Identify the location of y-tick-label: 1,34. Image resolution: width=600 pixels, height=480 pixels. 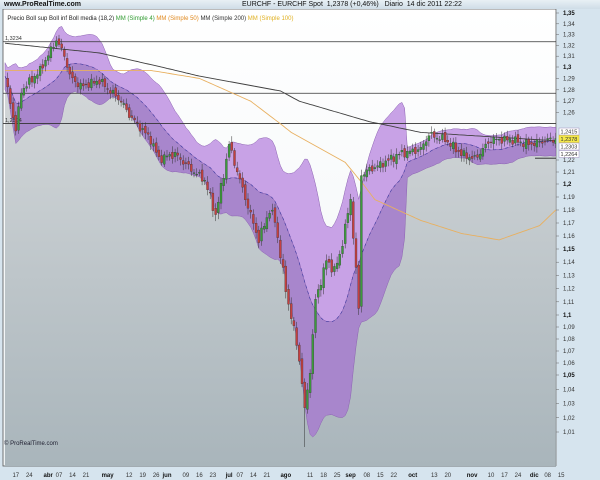
(569, 25).